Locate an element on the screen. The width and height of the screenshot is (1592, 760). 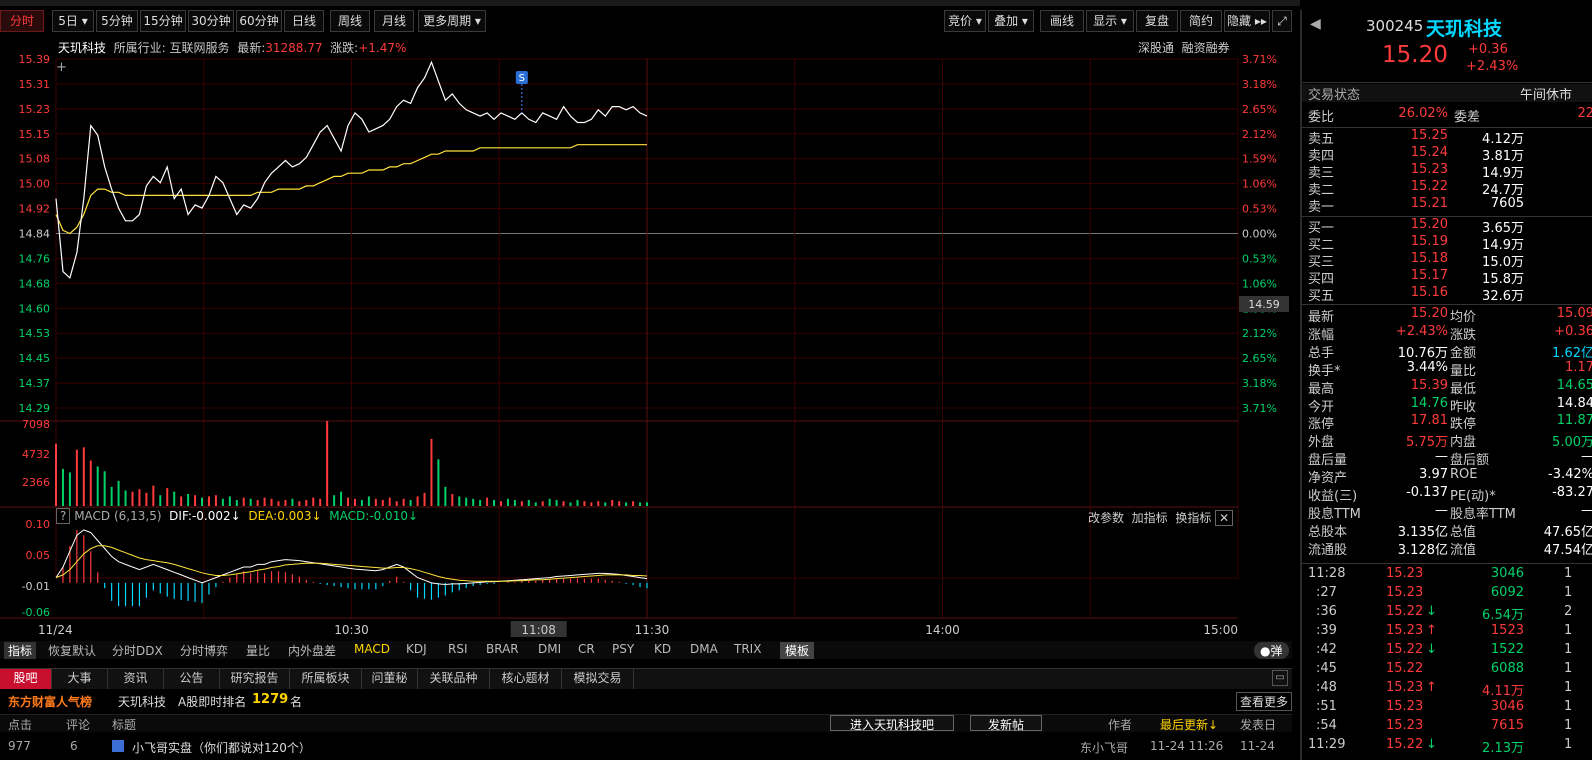
time-tick-label: 10:30 is located at coordinates (351, 630).